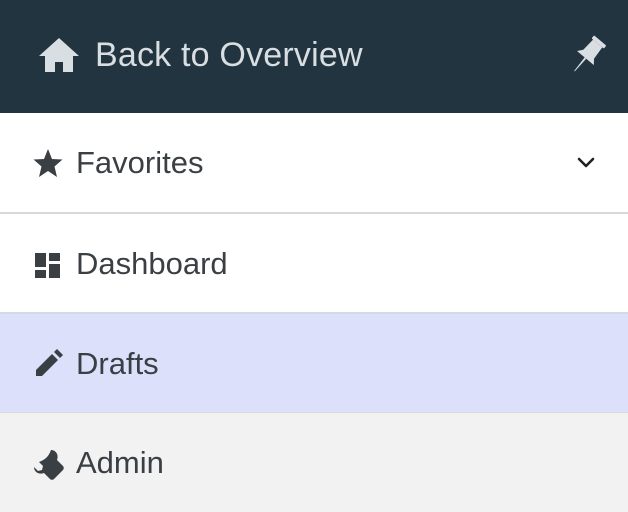 The image size is (628, 512). What do you see at coordinates (48, 364) in the screenshot?
I see `pencil-icon` at bounding box center [48, 364].